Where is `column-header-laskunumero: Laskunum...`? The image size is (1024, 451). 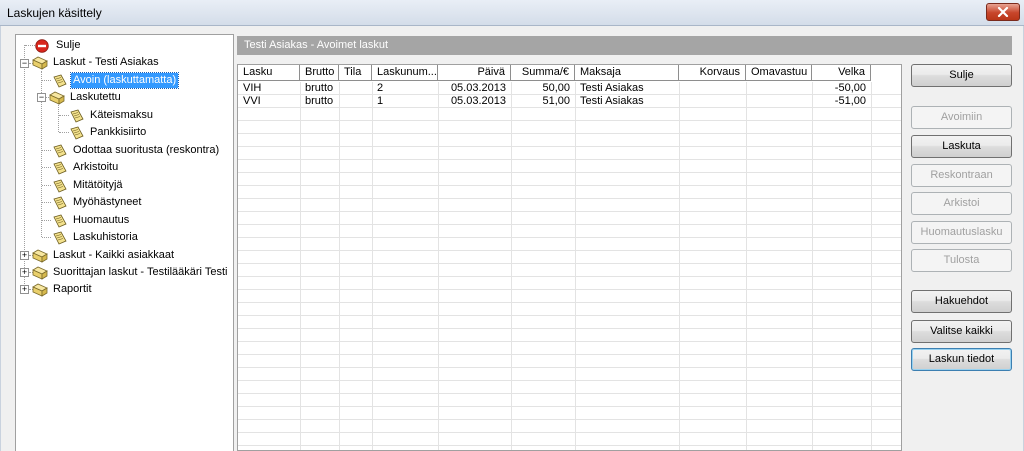 column-header-laskunumero: Laskunum... is located at coordinates (405, 73).